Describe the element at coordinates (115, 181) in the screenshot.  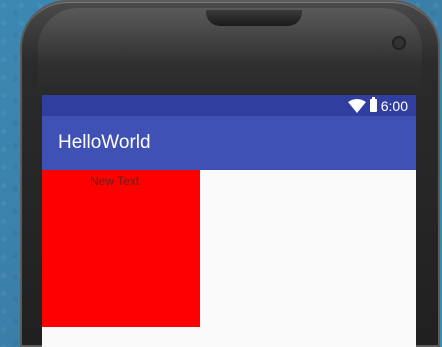
I see `text-view: New Text` at that location.